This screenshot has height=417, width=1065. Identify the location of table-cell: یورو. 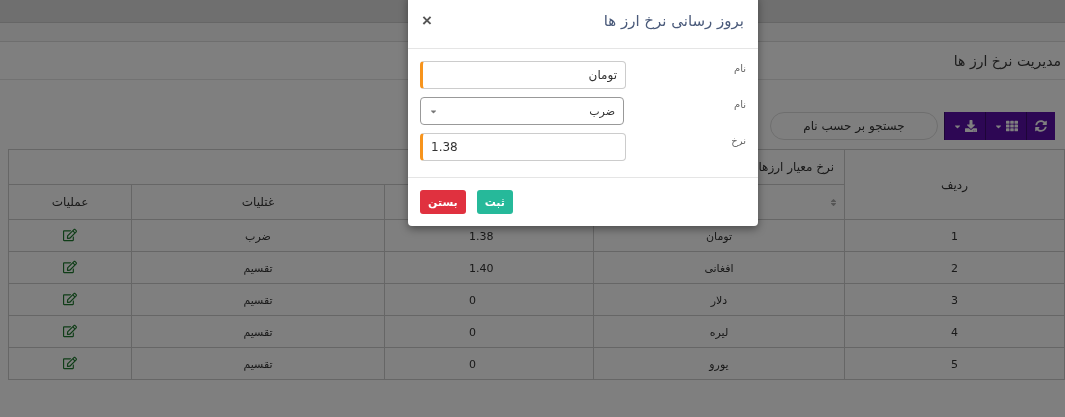
(719, 363).